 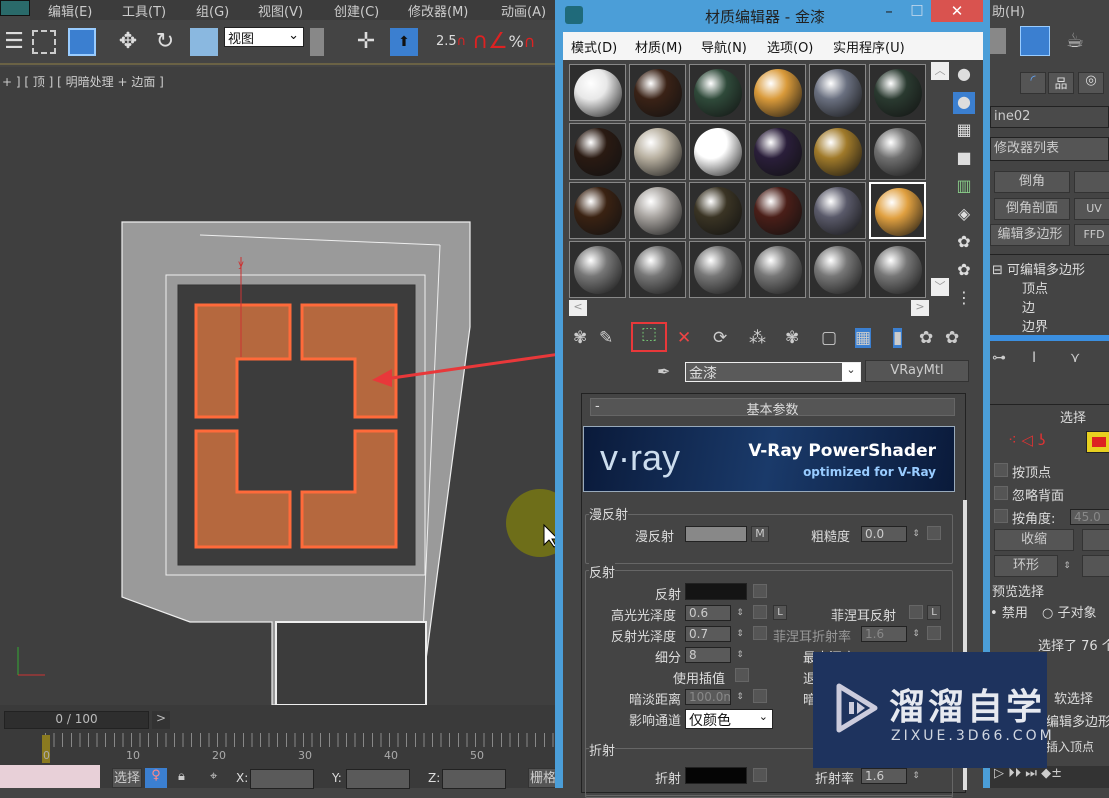 I want to click on move-icon: ✥, so click(x=128, y=42).